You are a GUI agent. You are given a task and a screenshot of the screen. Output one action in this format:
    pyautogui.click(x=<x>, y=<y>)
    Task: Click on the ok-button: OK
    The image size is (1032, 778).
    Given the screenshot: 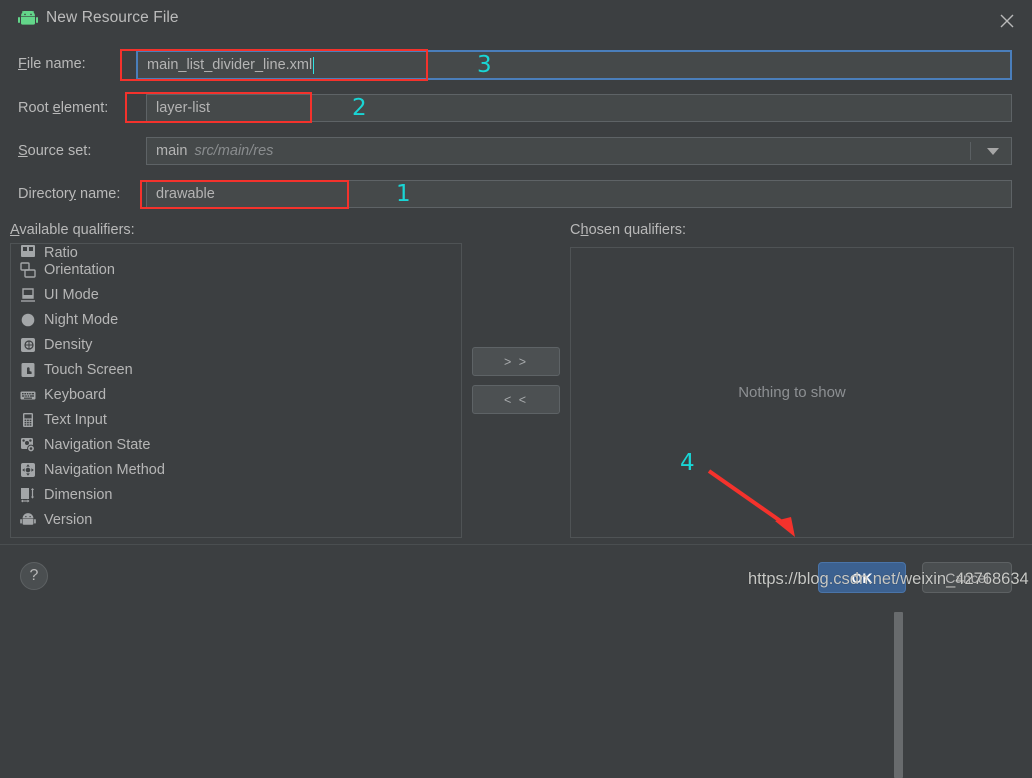 What is the action you would take?
    pyautogui.click(x=862, y=577)
    